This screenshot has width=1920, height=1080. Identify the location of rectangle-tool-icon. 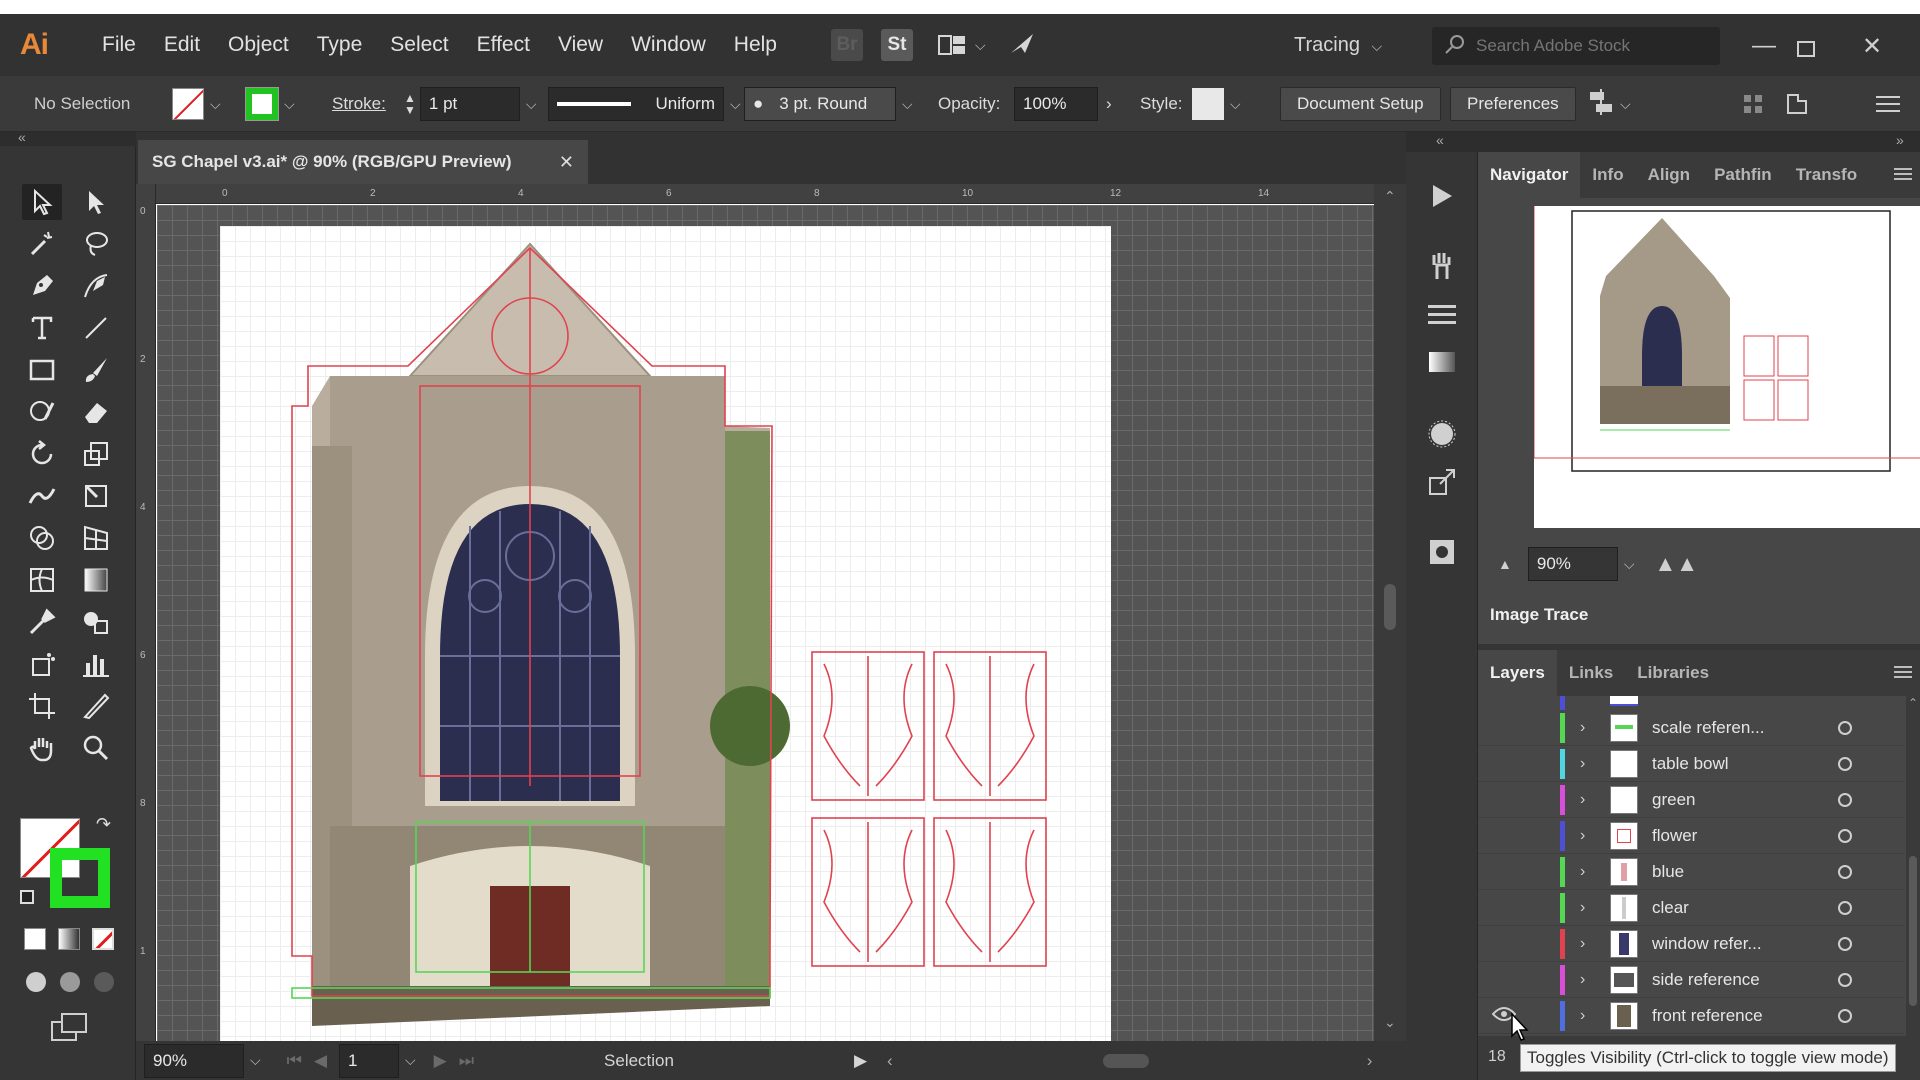
(42, 370).